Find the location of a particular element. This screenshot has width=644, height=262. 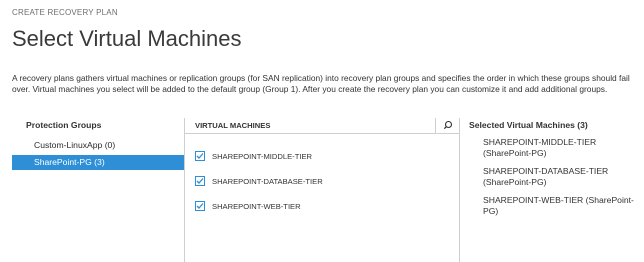

protection-group-custom-linuxapp: Custom-LinuxApp (0) is located at coordinates (98, 145).